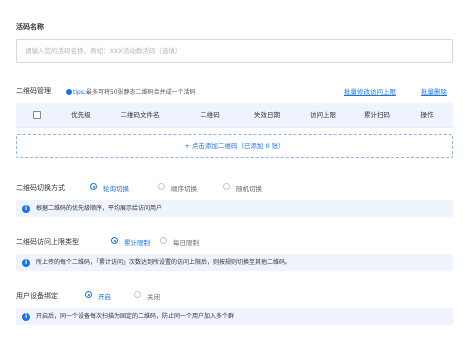  I want to click on add-qrcode-button: + 点击添加二维码（已添加 0 张）, so click(234, 146).